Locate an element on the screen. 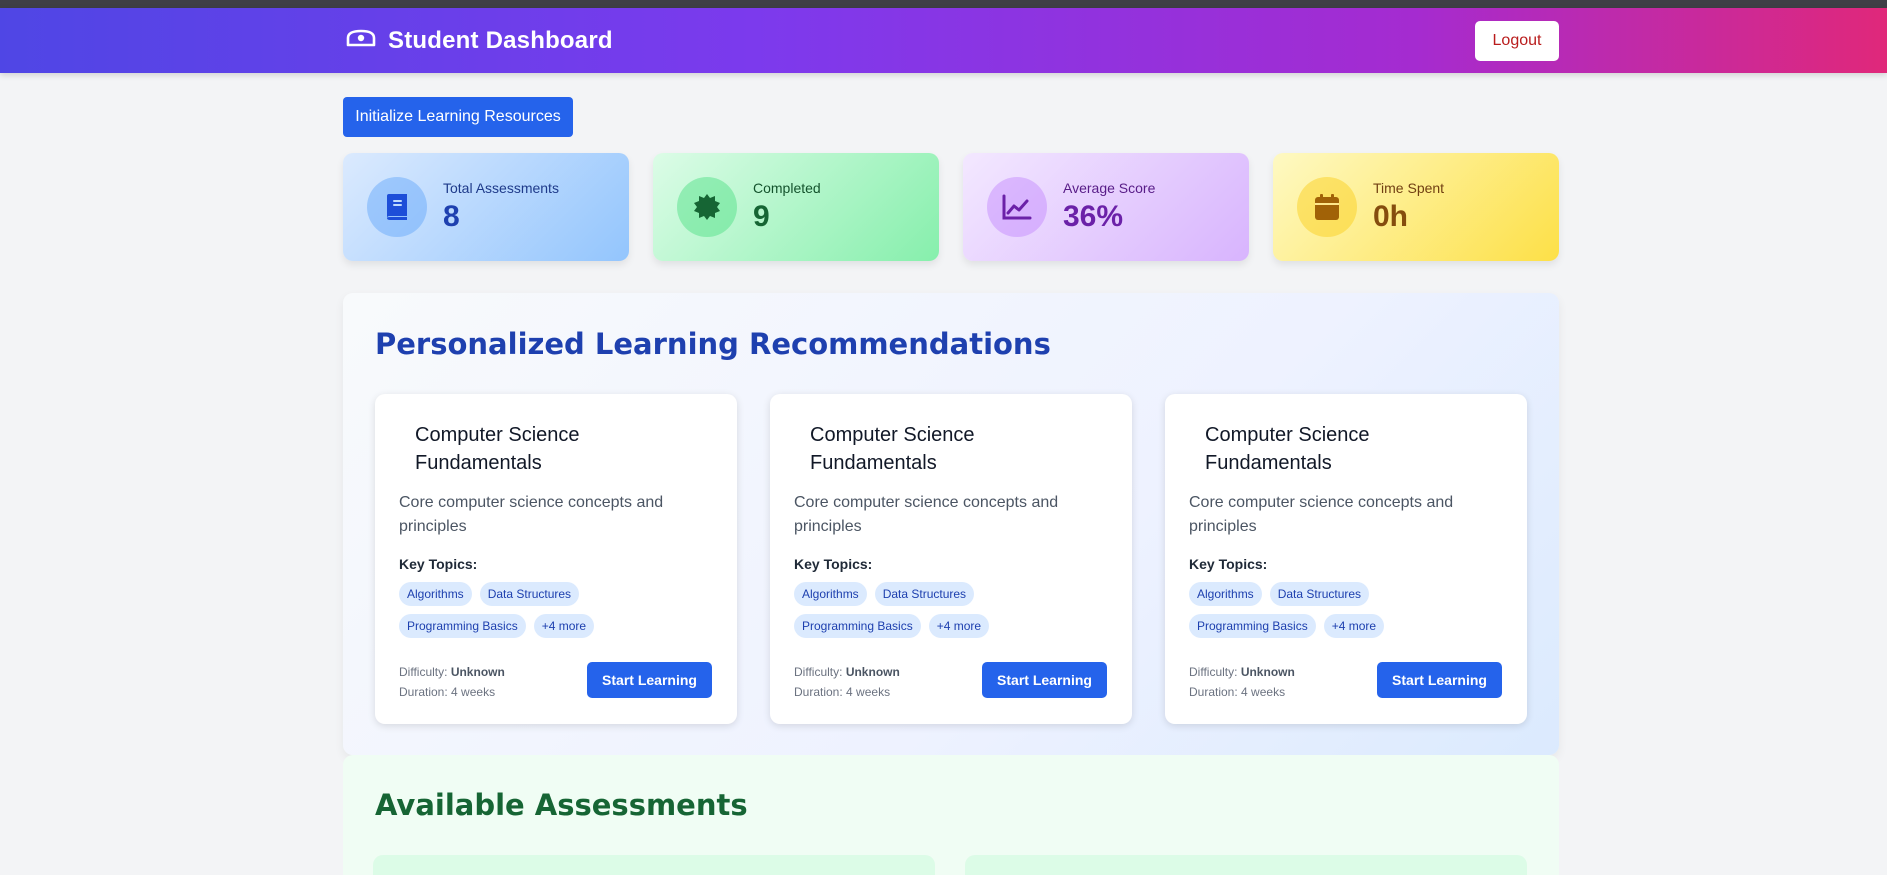  chart-line-icon is located at coordinates (1017, 207).